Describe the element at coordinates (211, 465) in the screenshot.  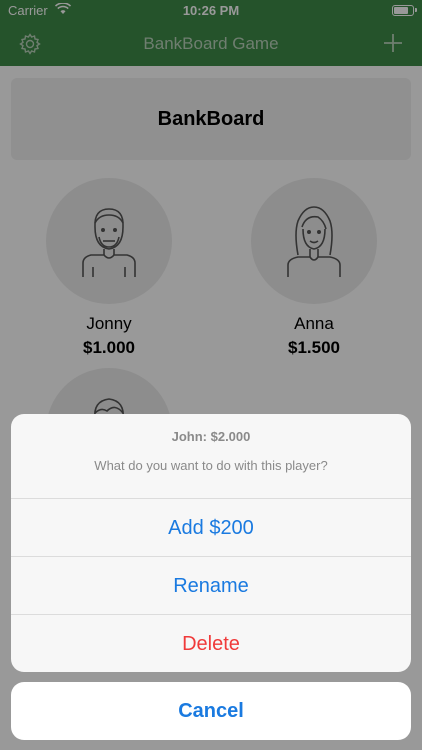
I see `action-sheet-message: What do you want to do with this player?` at that location.